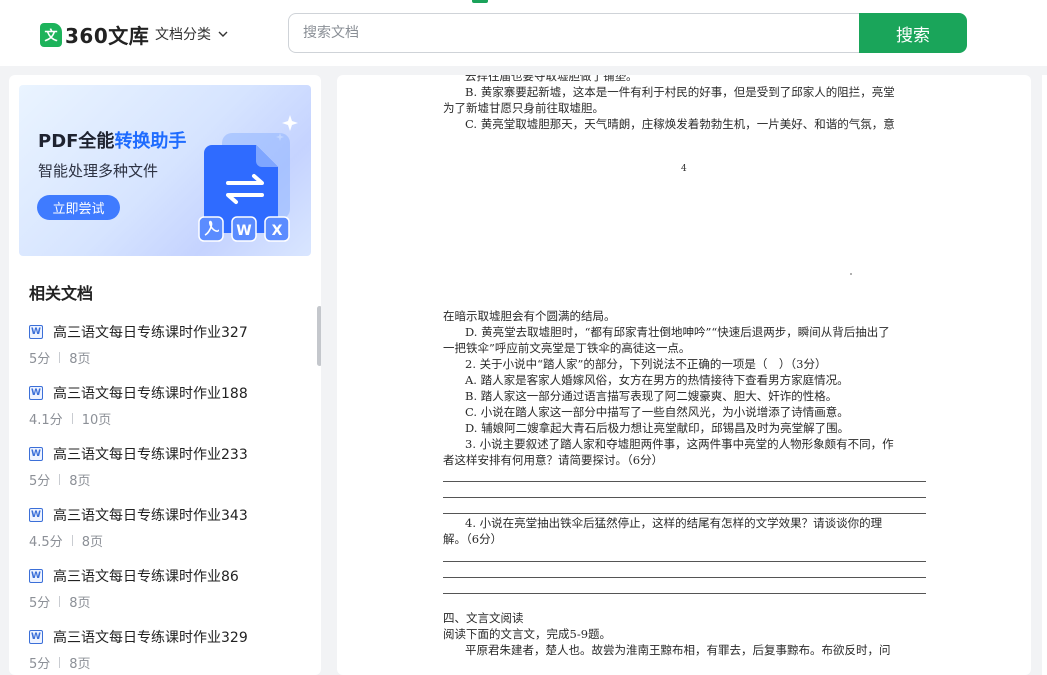 This screenshot has height=675, width=1047. I want to click on doc-score: 4.5分, so click(46, 542).